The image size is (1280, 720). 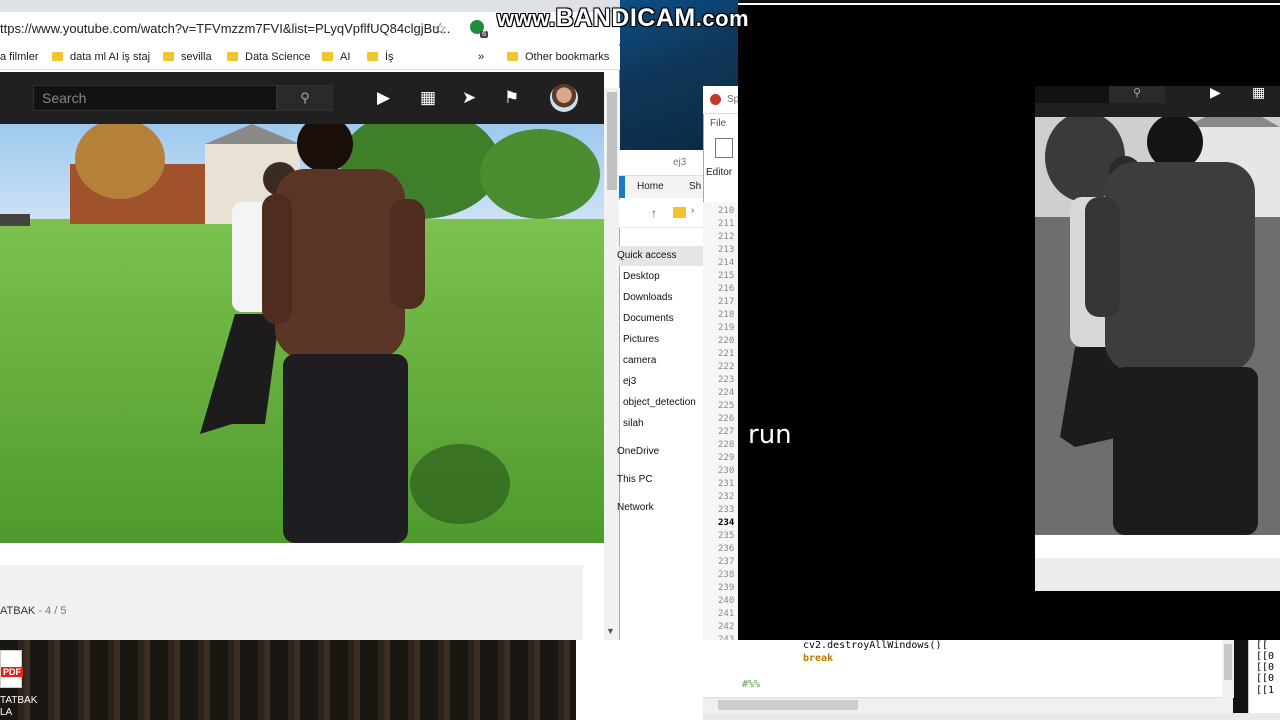 What do you see at coordinates (564, 98) in the screenshot?
I see `avatar` at bounding box center [564, 98].